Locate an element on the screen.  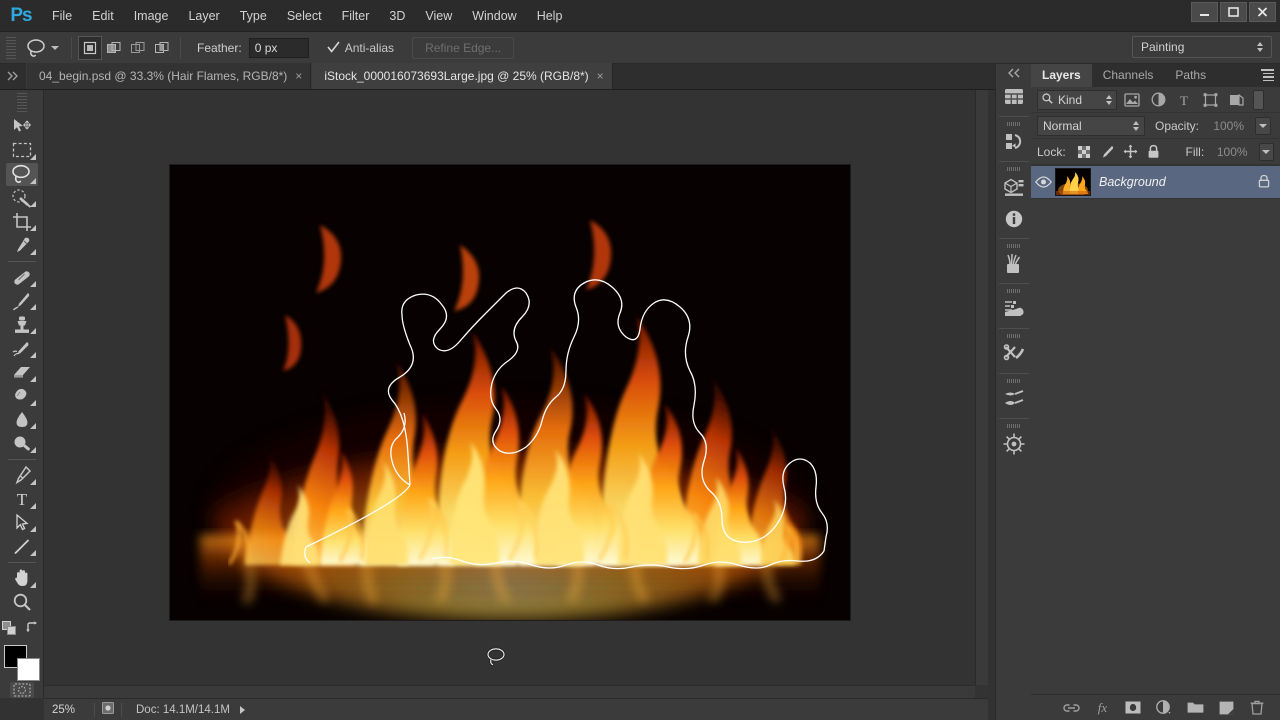
tool-gradient is located at coordinates (22, 396).